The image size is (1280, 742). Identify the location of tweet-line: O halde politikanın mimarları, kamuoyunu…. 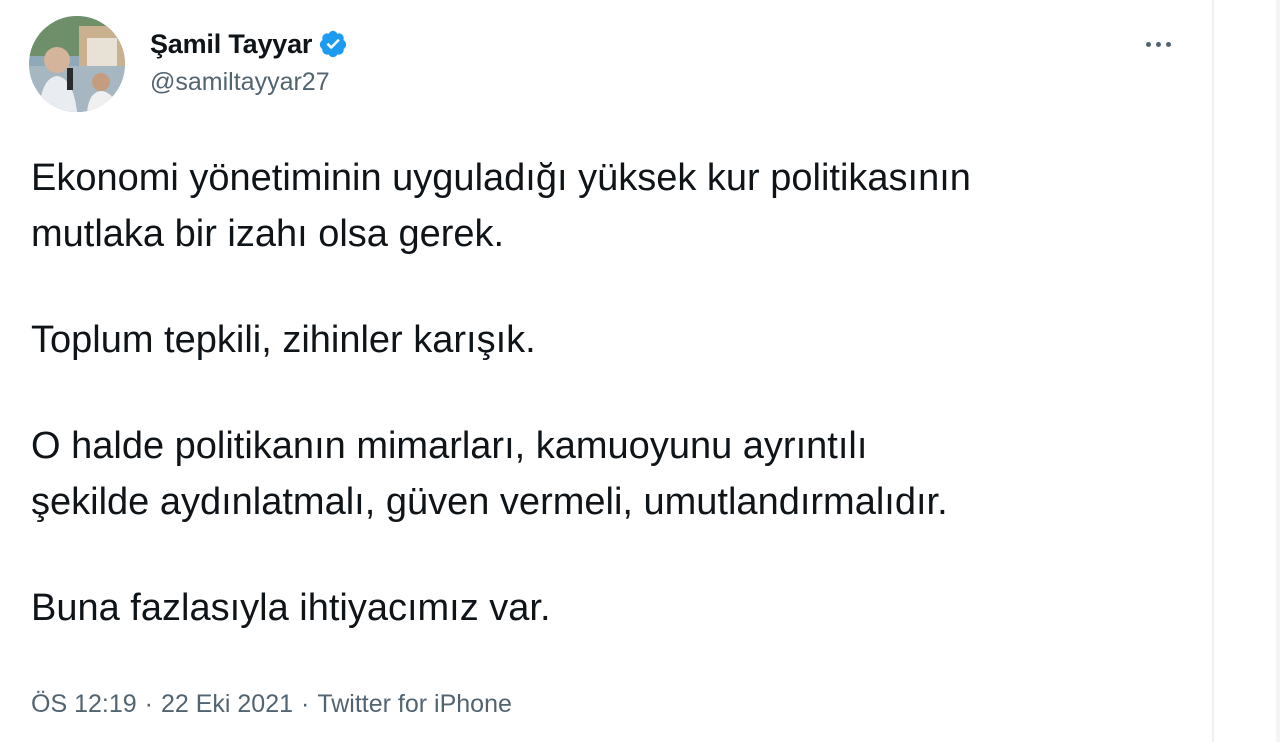
(449, 446).